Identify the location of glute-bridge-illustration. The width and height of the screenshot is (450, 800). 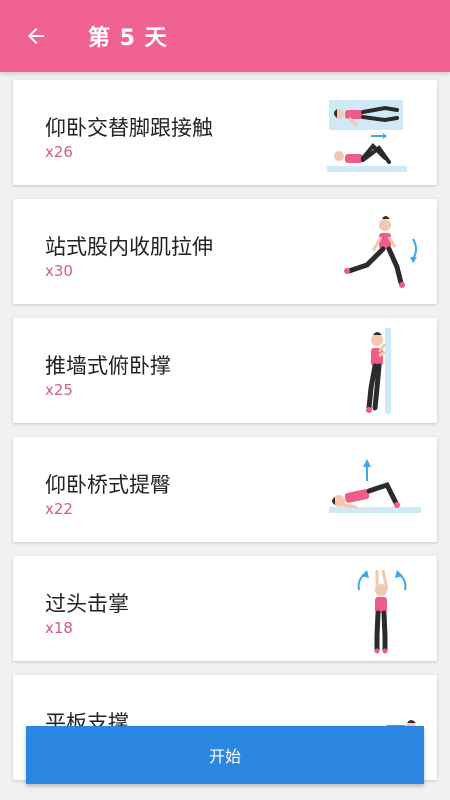
(375, 486).